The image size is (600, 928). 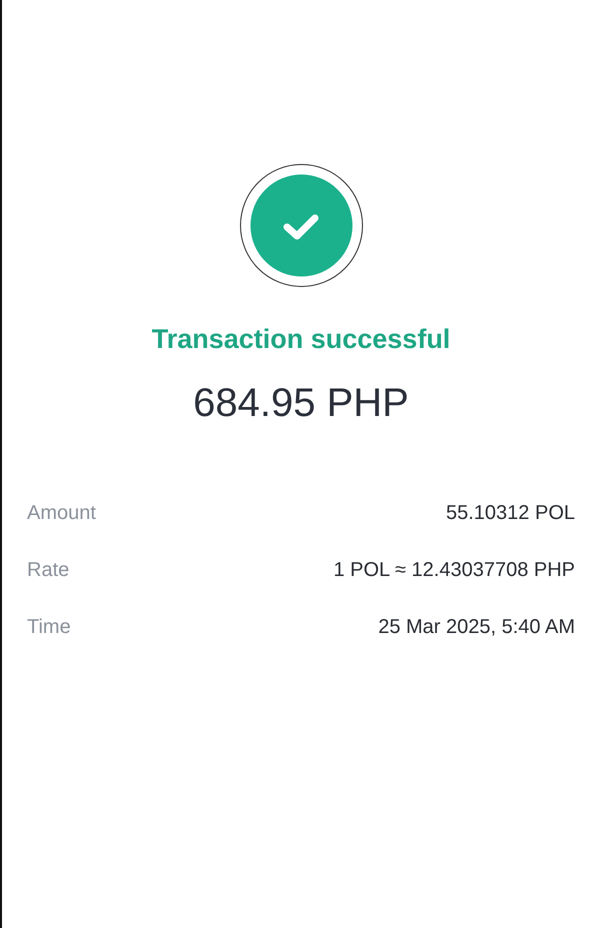 What do you see at coordinates (301, 403) in the screenshot?
I see `amount-total: 684.95 PHP` at bounding box center [301, 403].